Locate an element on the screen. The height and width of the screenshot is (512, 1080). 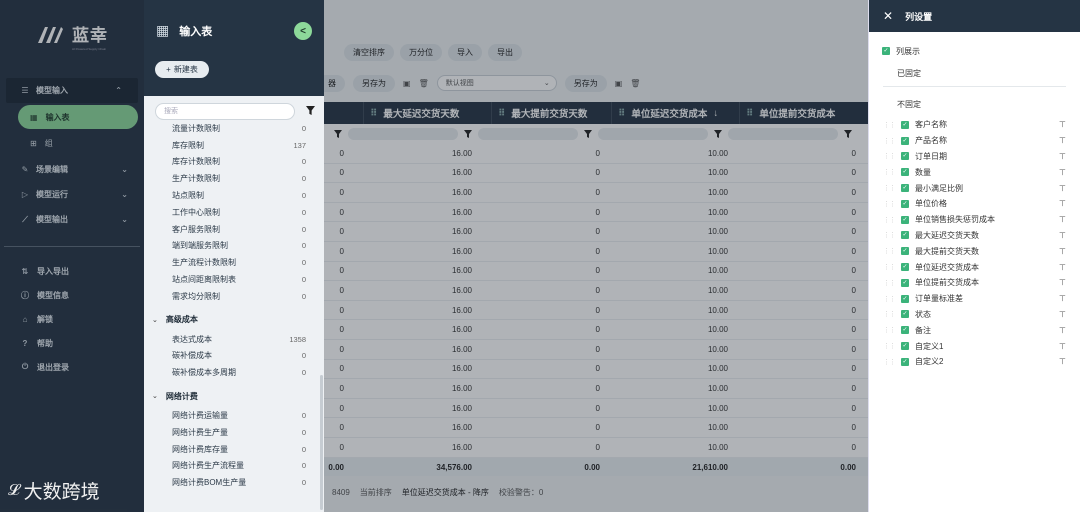
new-table-button: + 新建表 is located at coordinates (182, 69).